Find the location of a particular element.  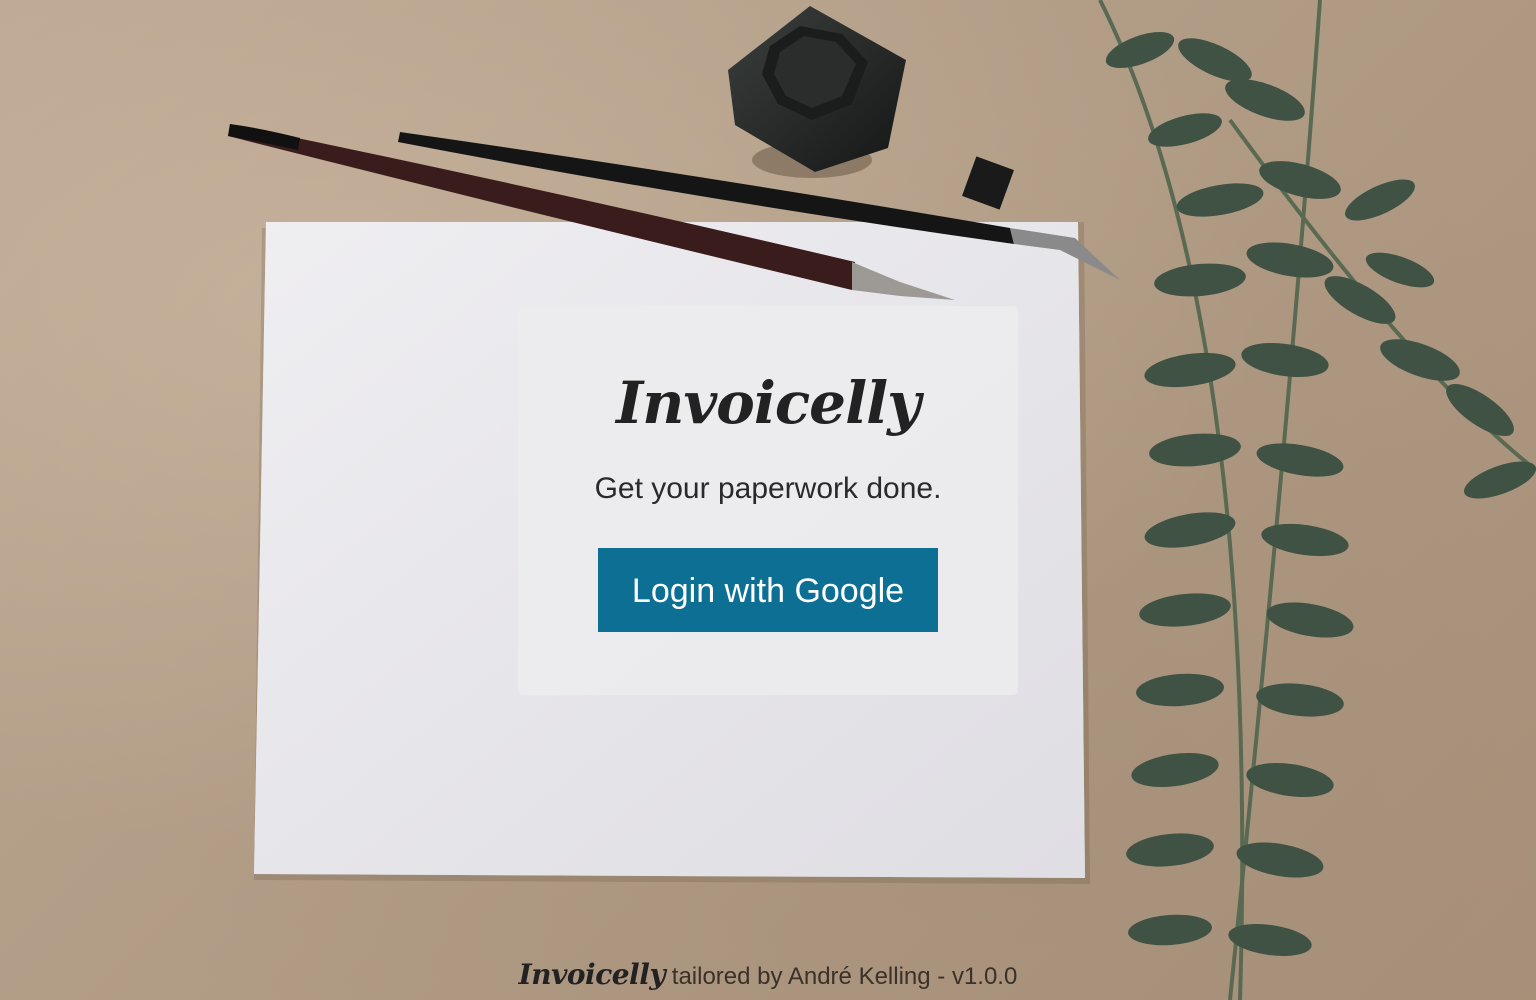

tagline: Get your paperwork done. is located at coordinates (768, 488).